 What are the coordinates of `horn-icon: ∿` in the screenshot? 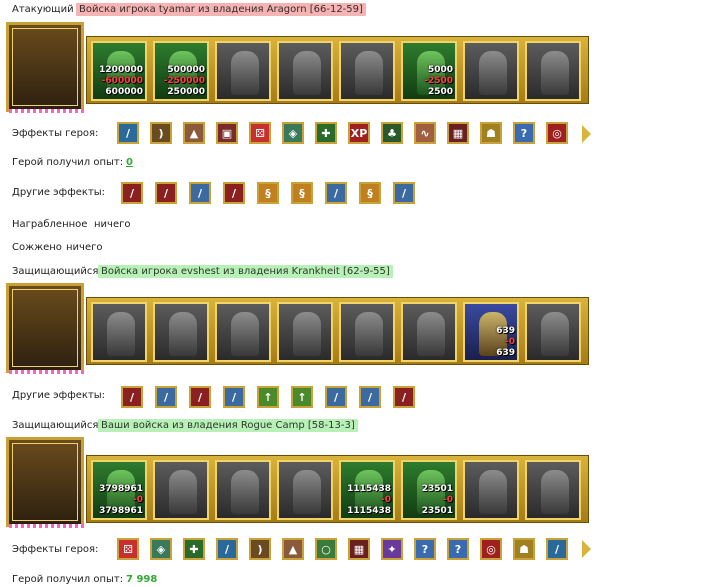 It's located at (425, 133).